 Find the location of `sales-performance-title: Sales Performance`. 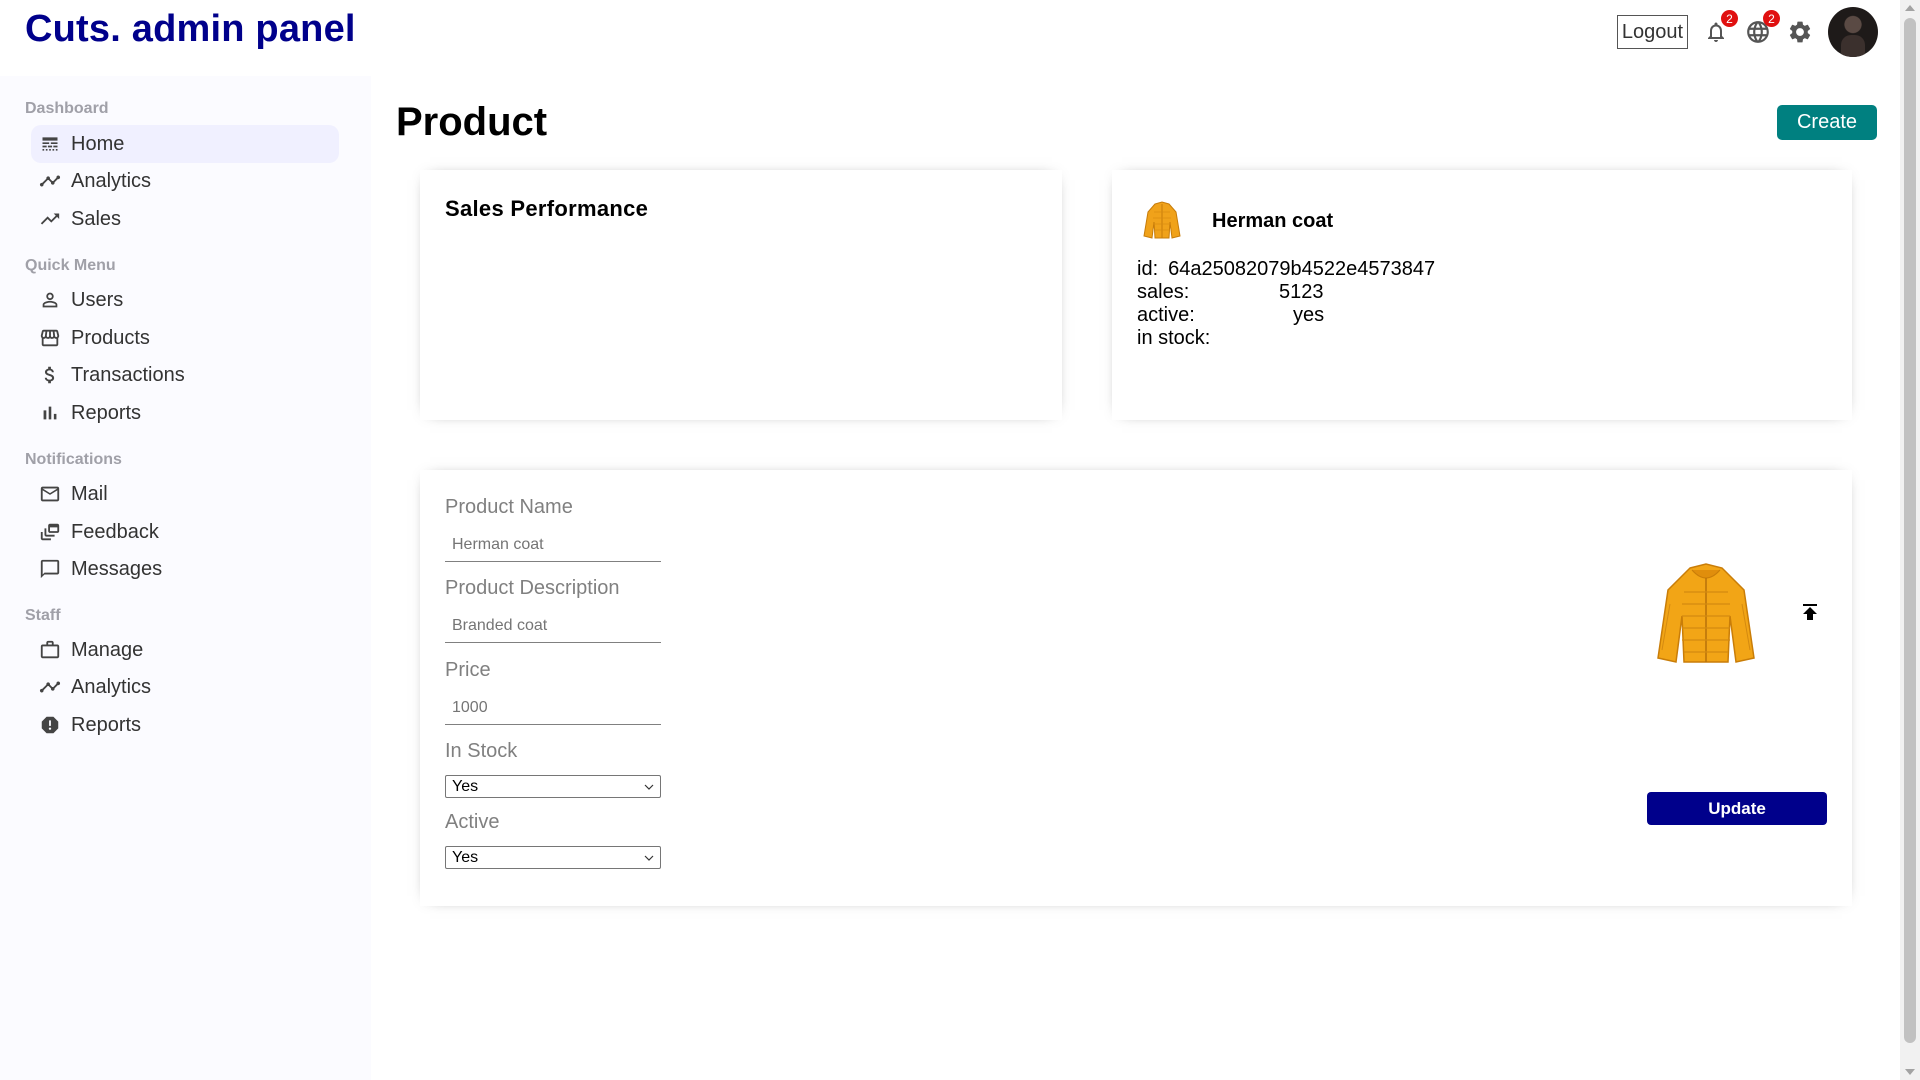

sales-performance-title: Sales Performance is located at coordinates (547, 208).